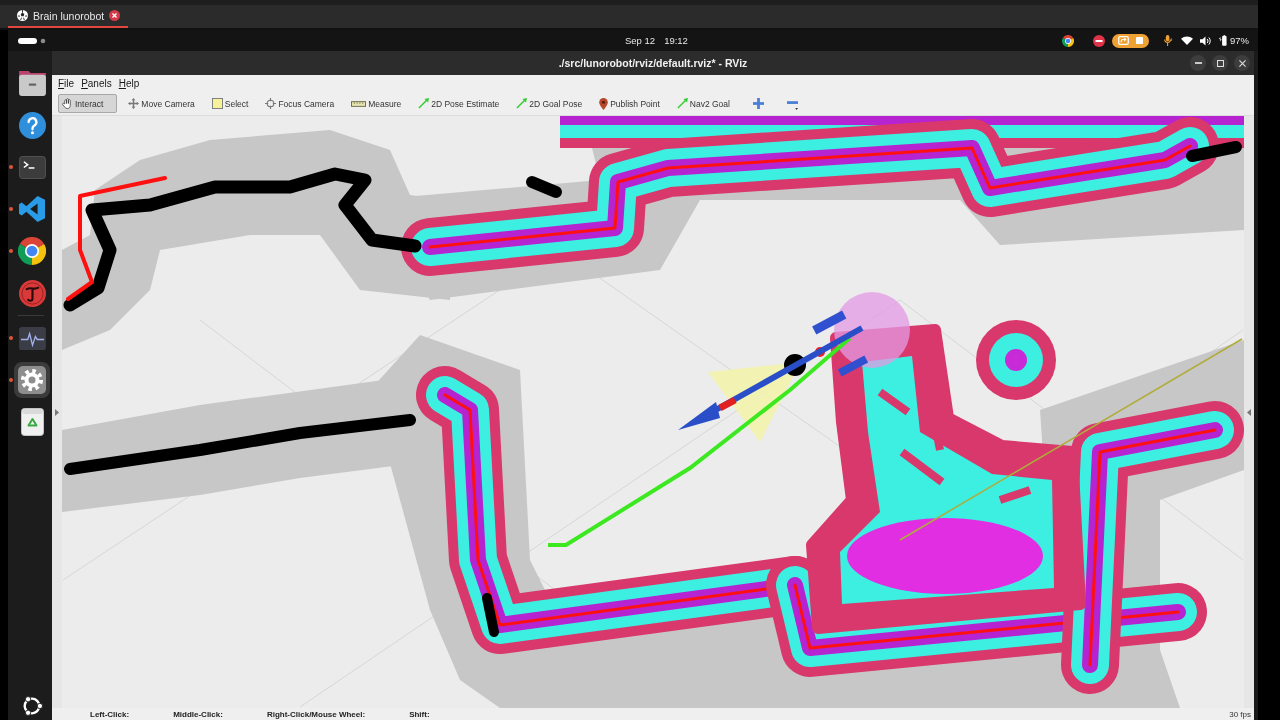 This screenshot has height=720, width=1280. Describe the element at coordinates (1240, 714) in the screenshot. I see `fps-counter: 30 fps` at that location.